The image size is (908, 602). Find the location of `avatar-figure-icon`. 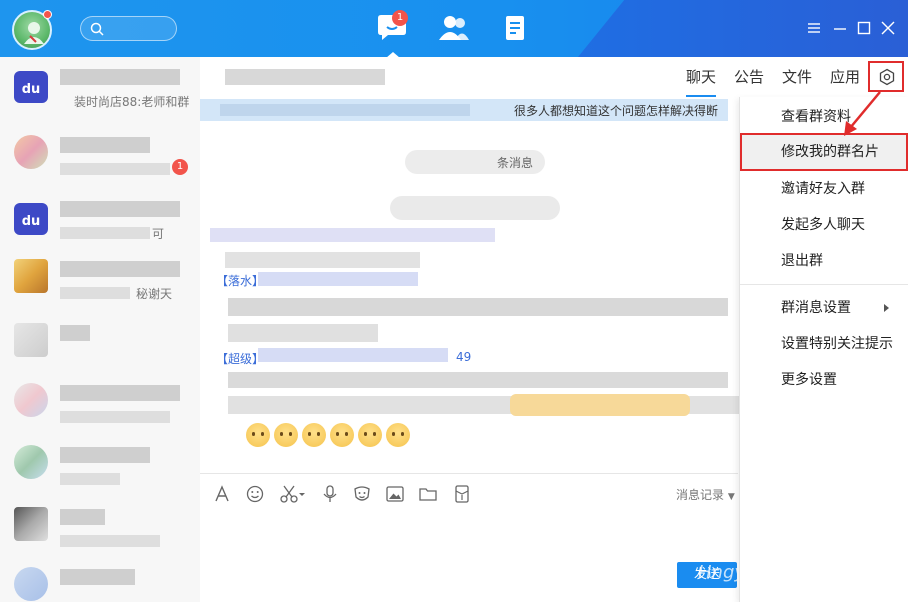

avatar-figure-icon is located at coordinates (34, 33).